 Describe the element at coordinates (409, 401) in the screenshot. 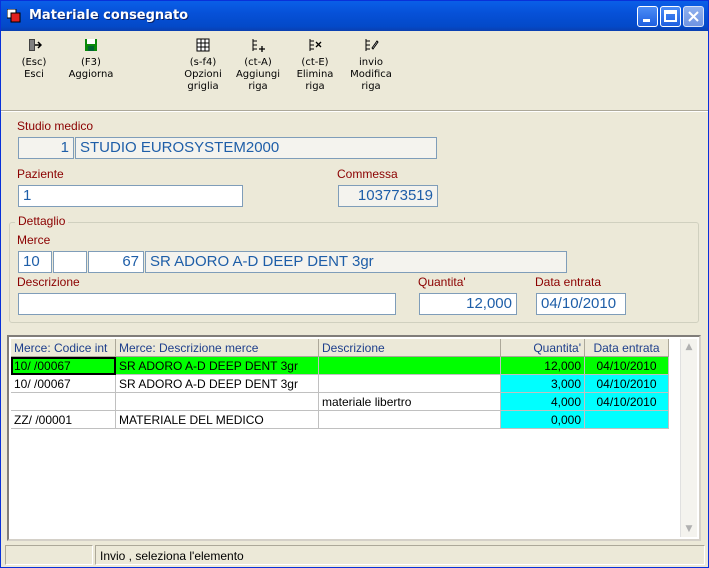

I see `cell-descrizione: materiale libertro` at that location.